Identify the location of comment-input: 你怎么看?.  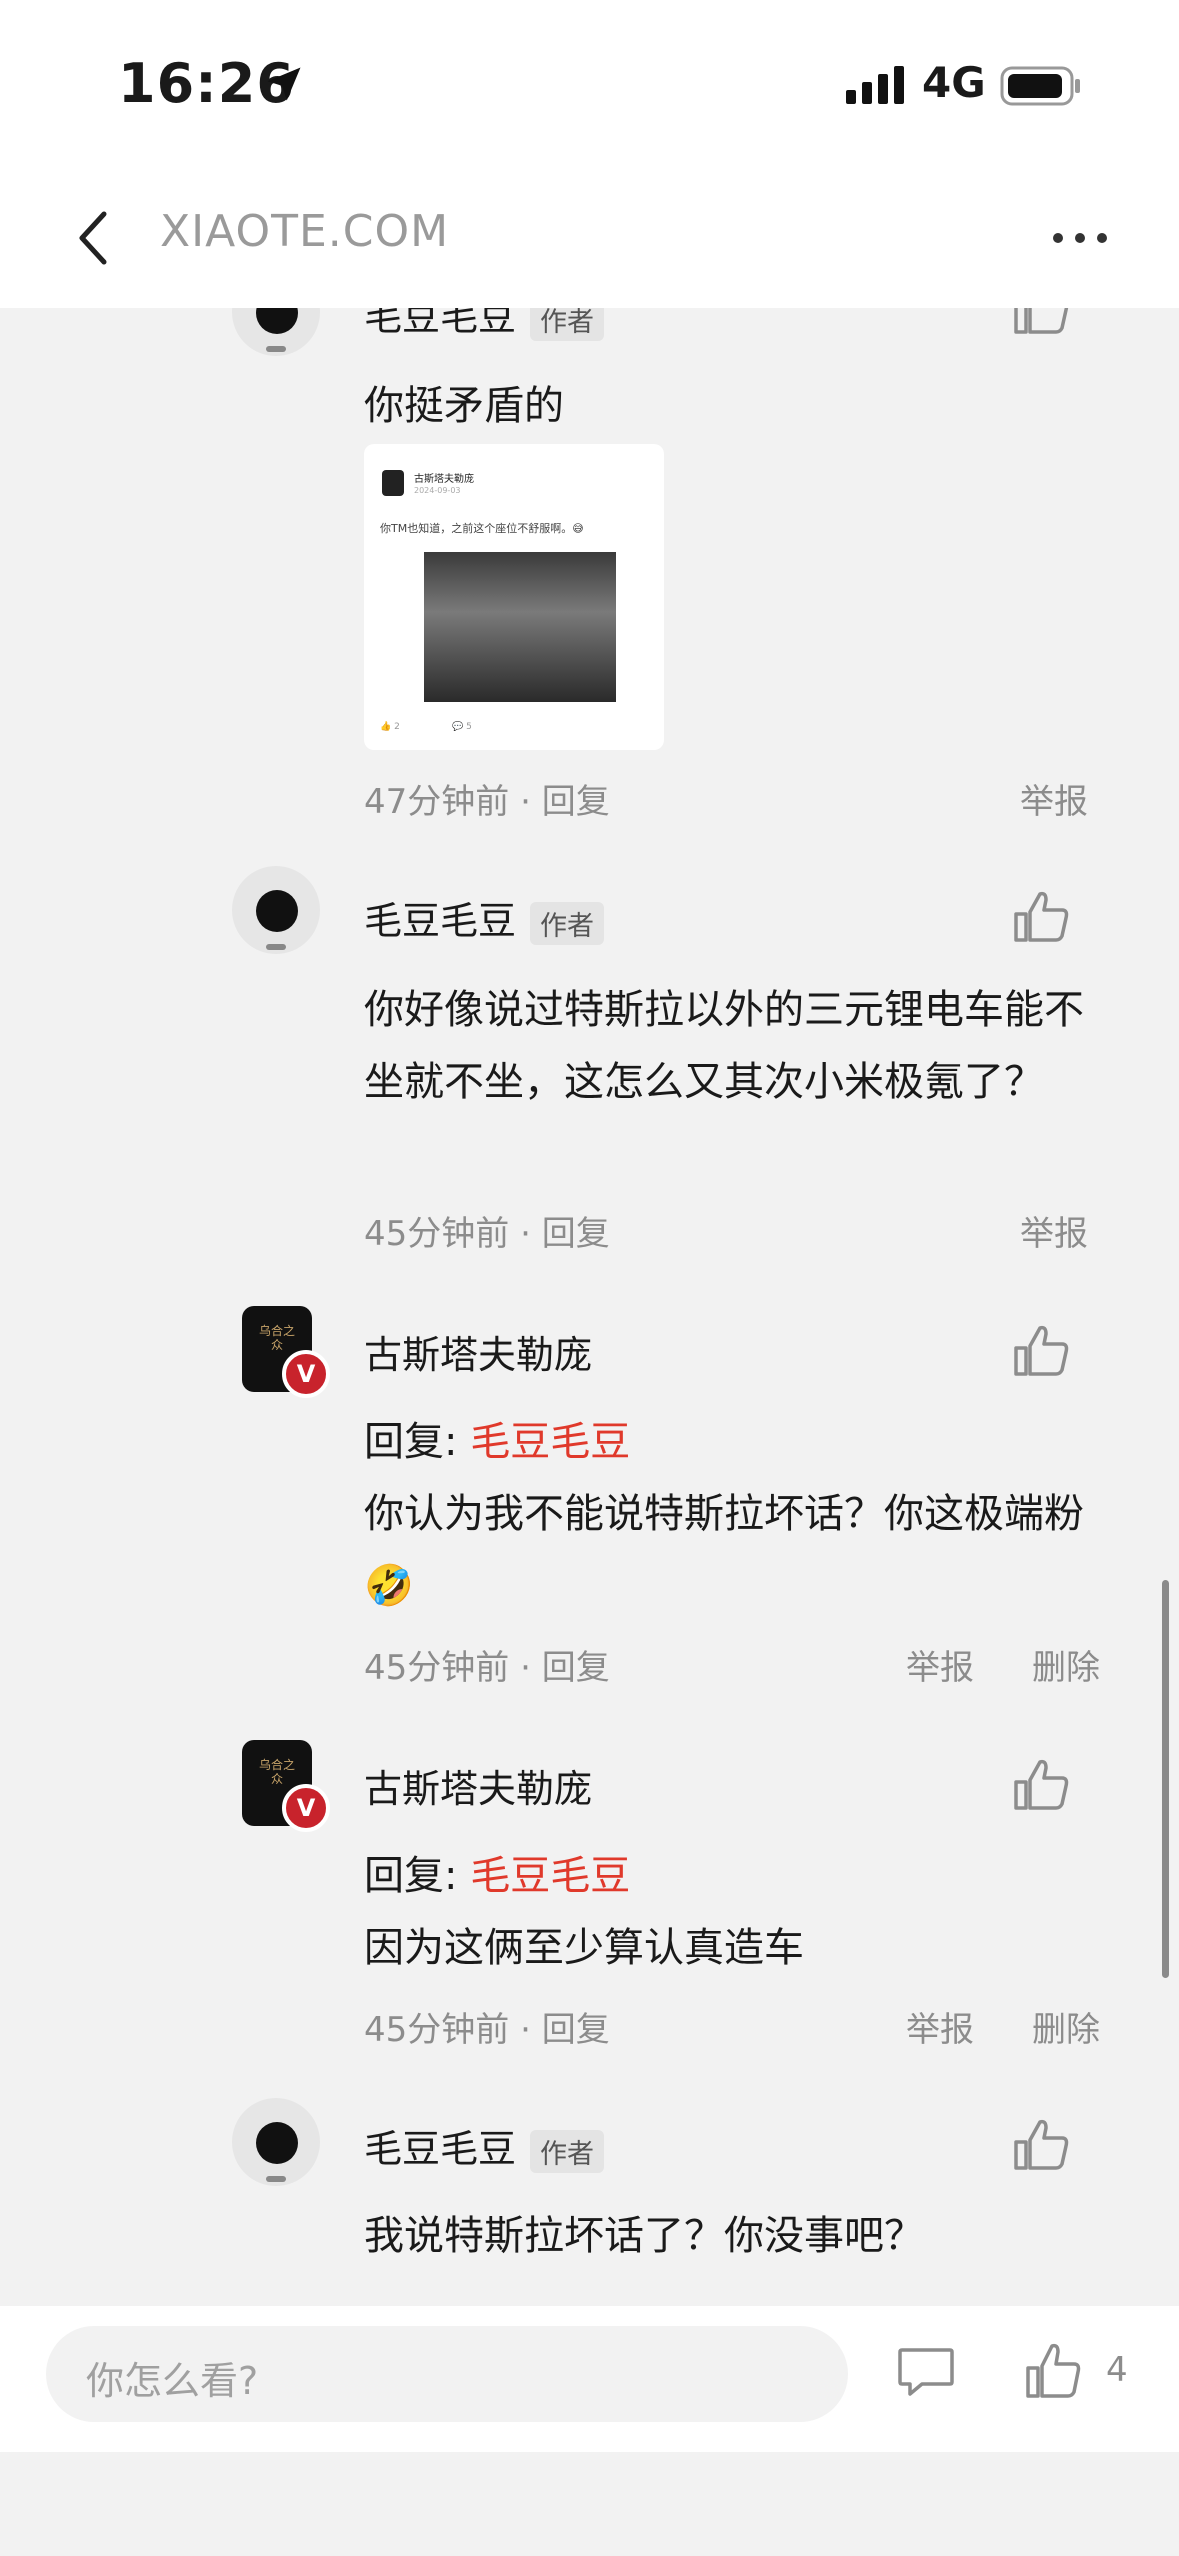
(447, 2374).